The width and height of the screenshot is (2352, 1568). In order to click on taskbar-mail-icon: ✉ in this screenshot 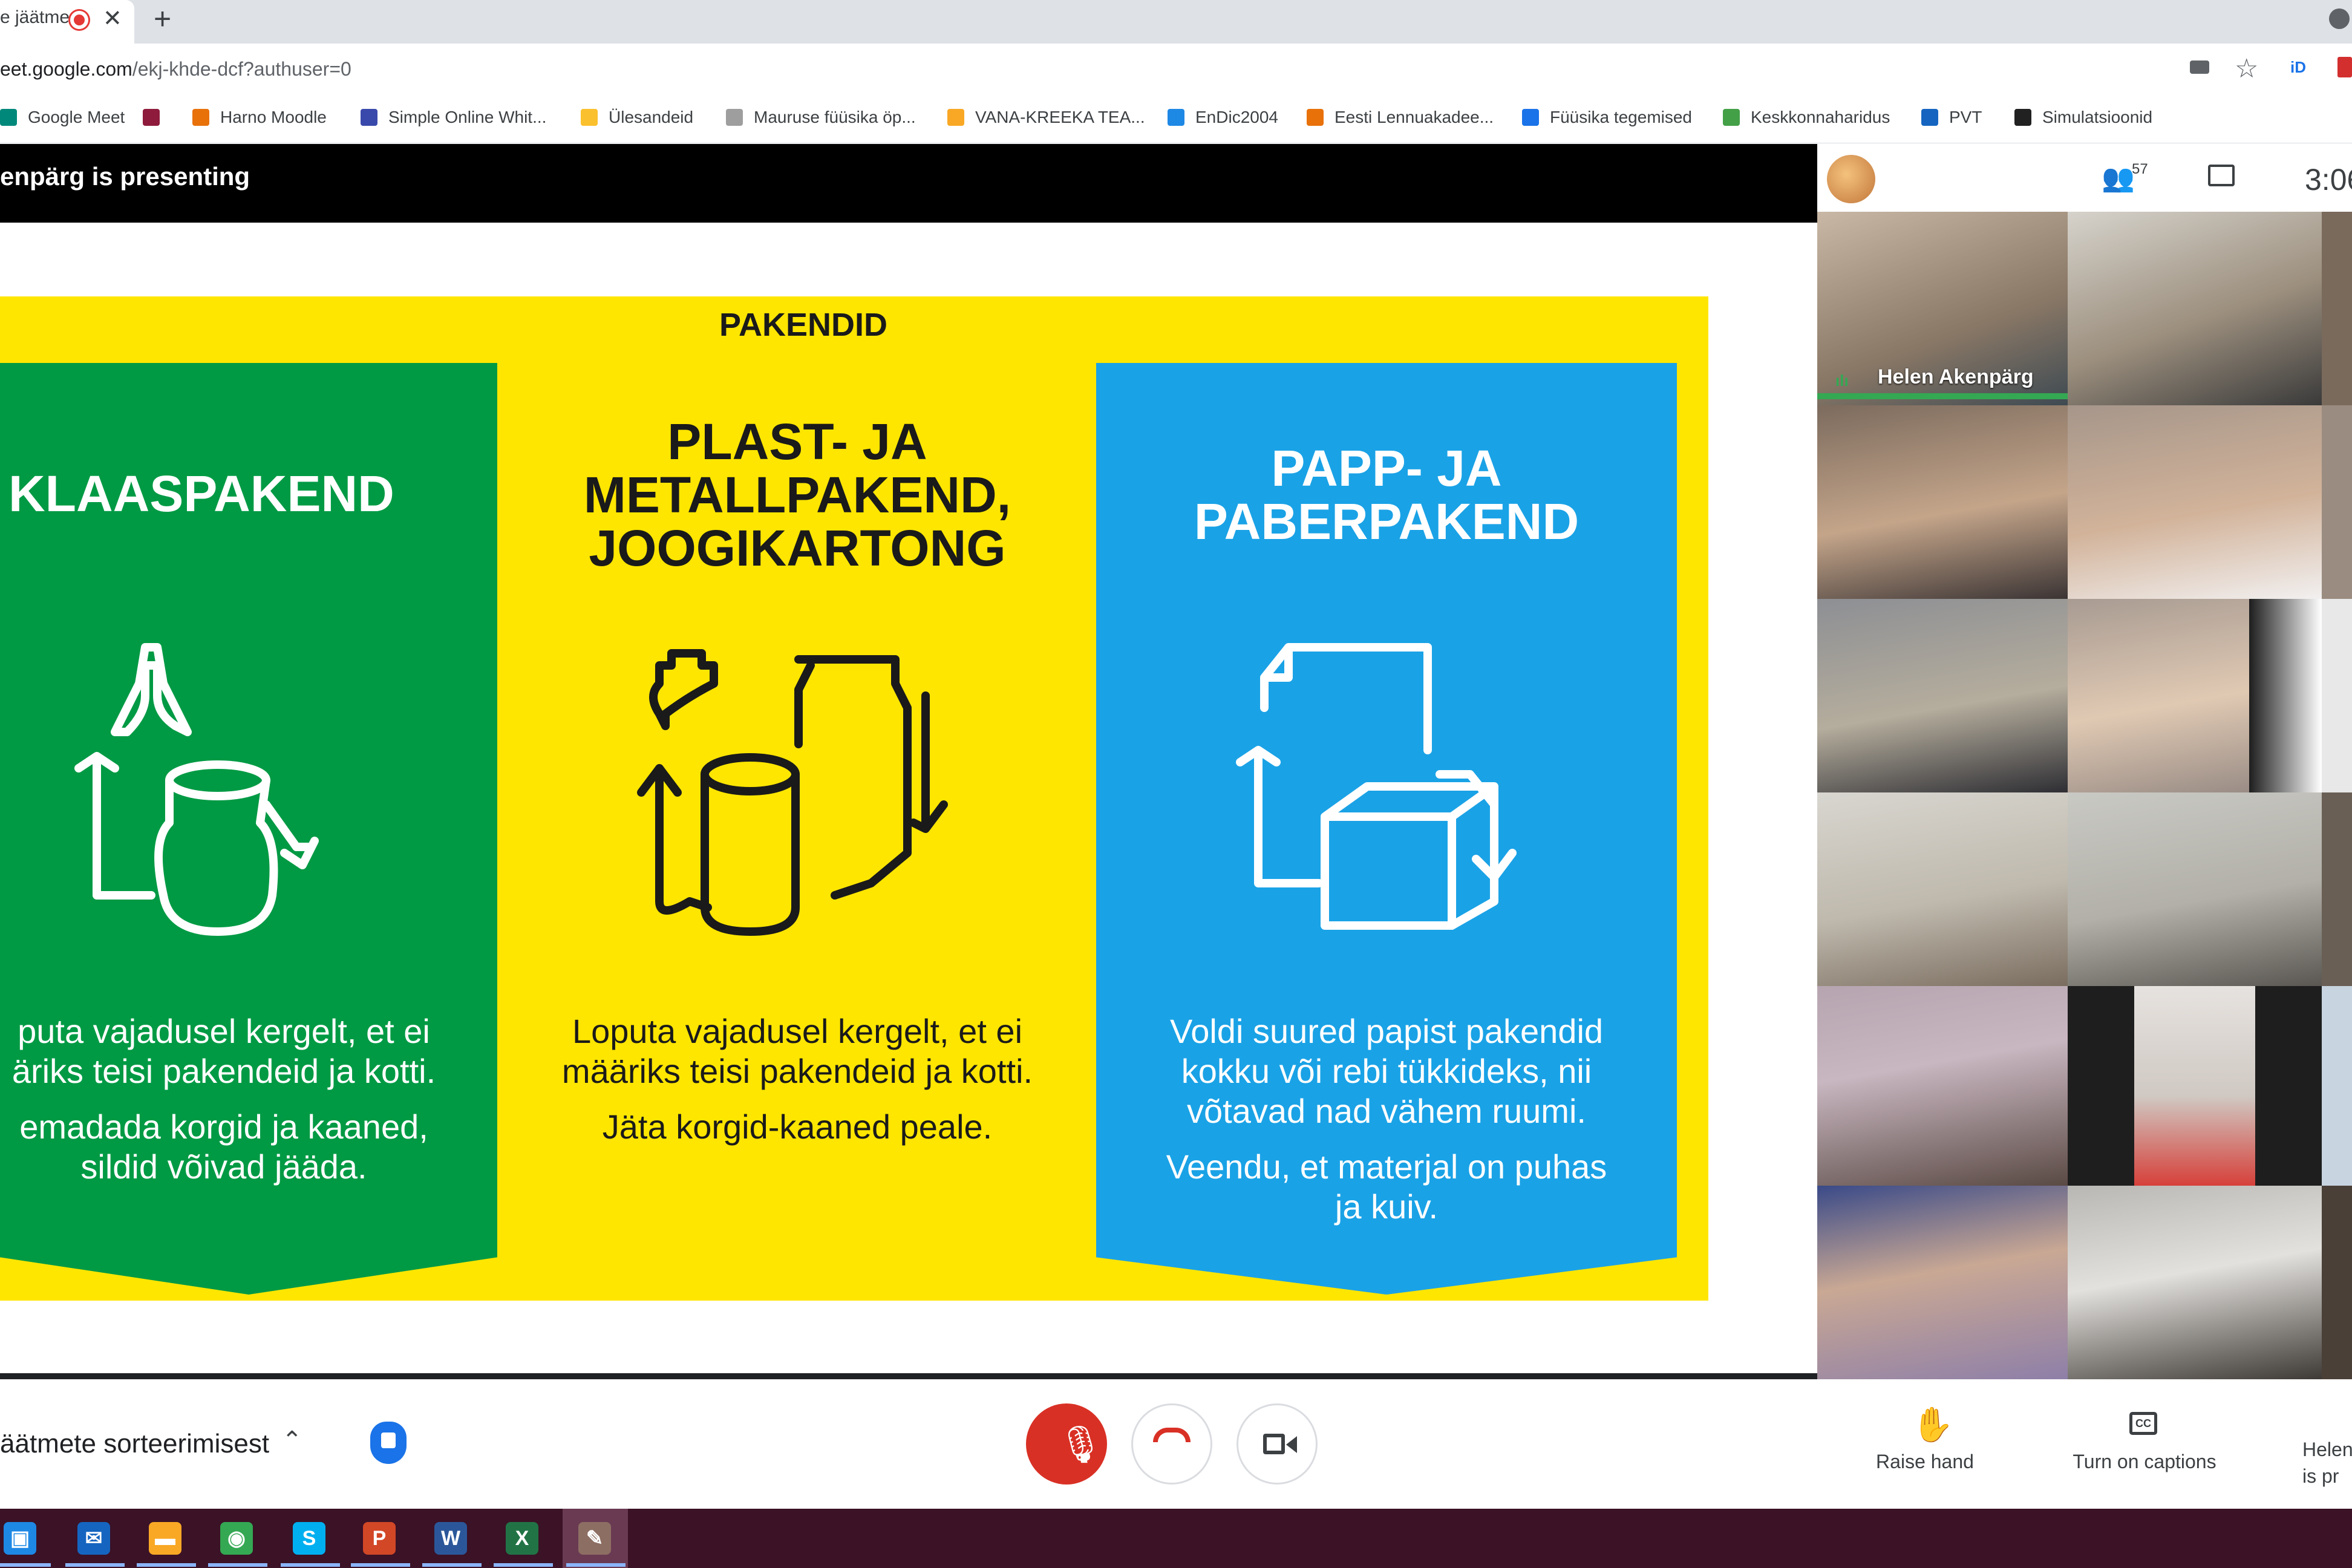, I will do `click(94, 1539)`.